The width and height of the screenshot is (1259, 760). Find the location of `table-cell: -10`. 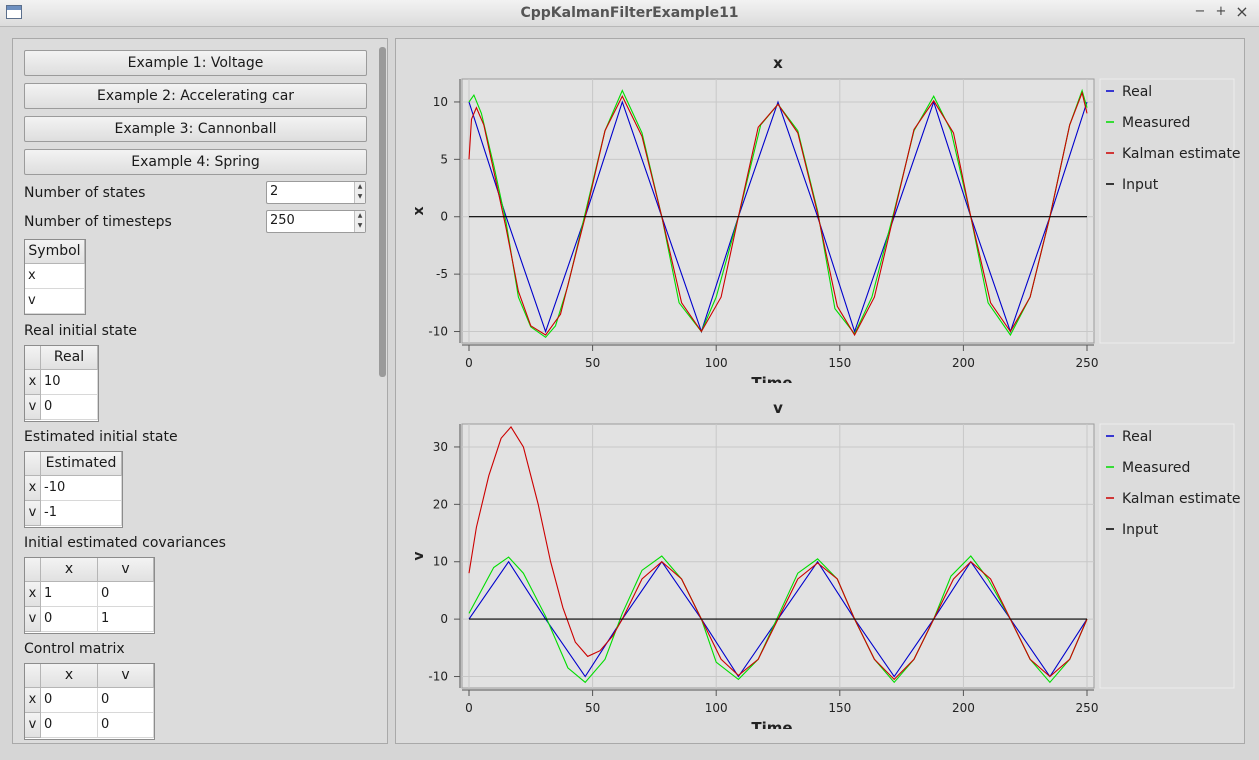

table-cell: -10 is located at coordinates (81, 488).